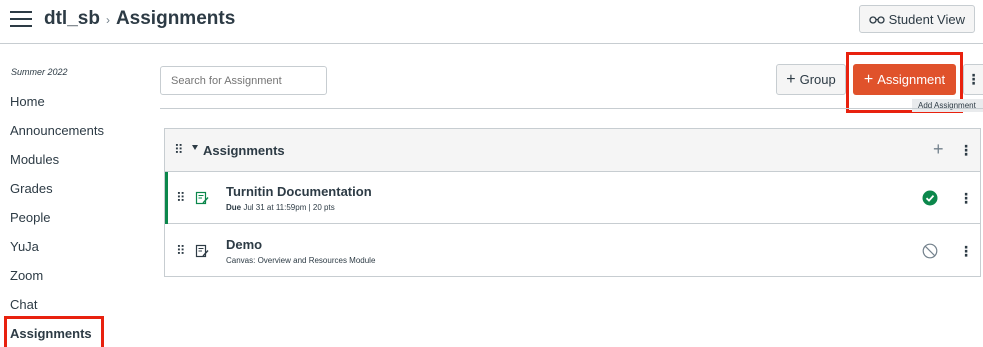 This screenshot has height=347, width=983. Describe the element at coordinates (234, 207) in the screenshot. I see `due-label: Due` at that location.